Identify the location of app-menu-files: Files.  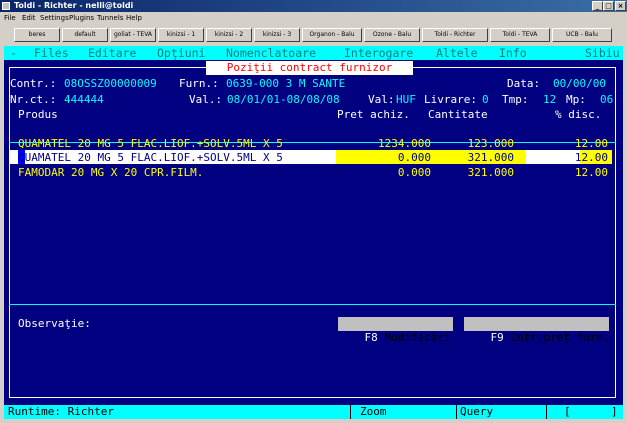
(51, 53).